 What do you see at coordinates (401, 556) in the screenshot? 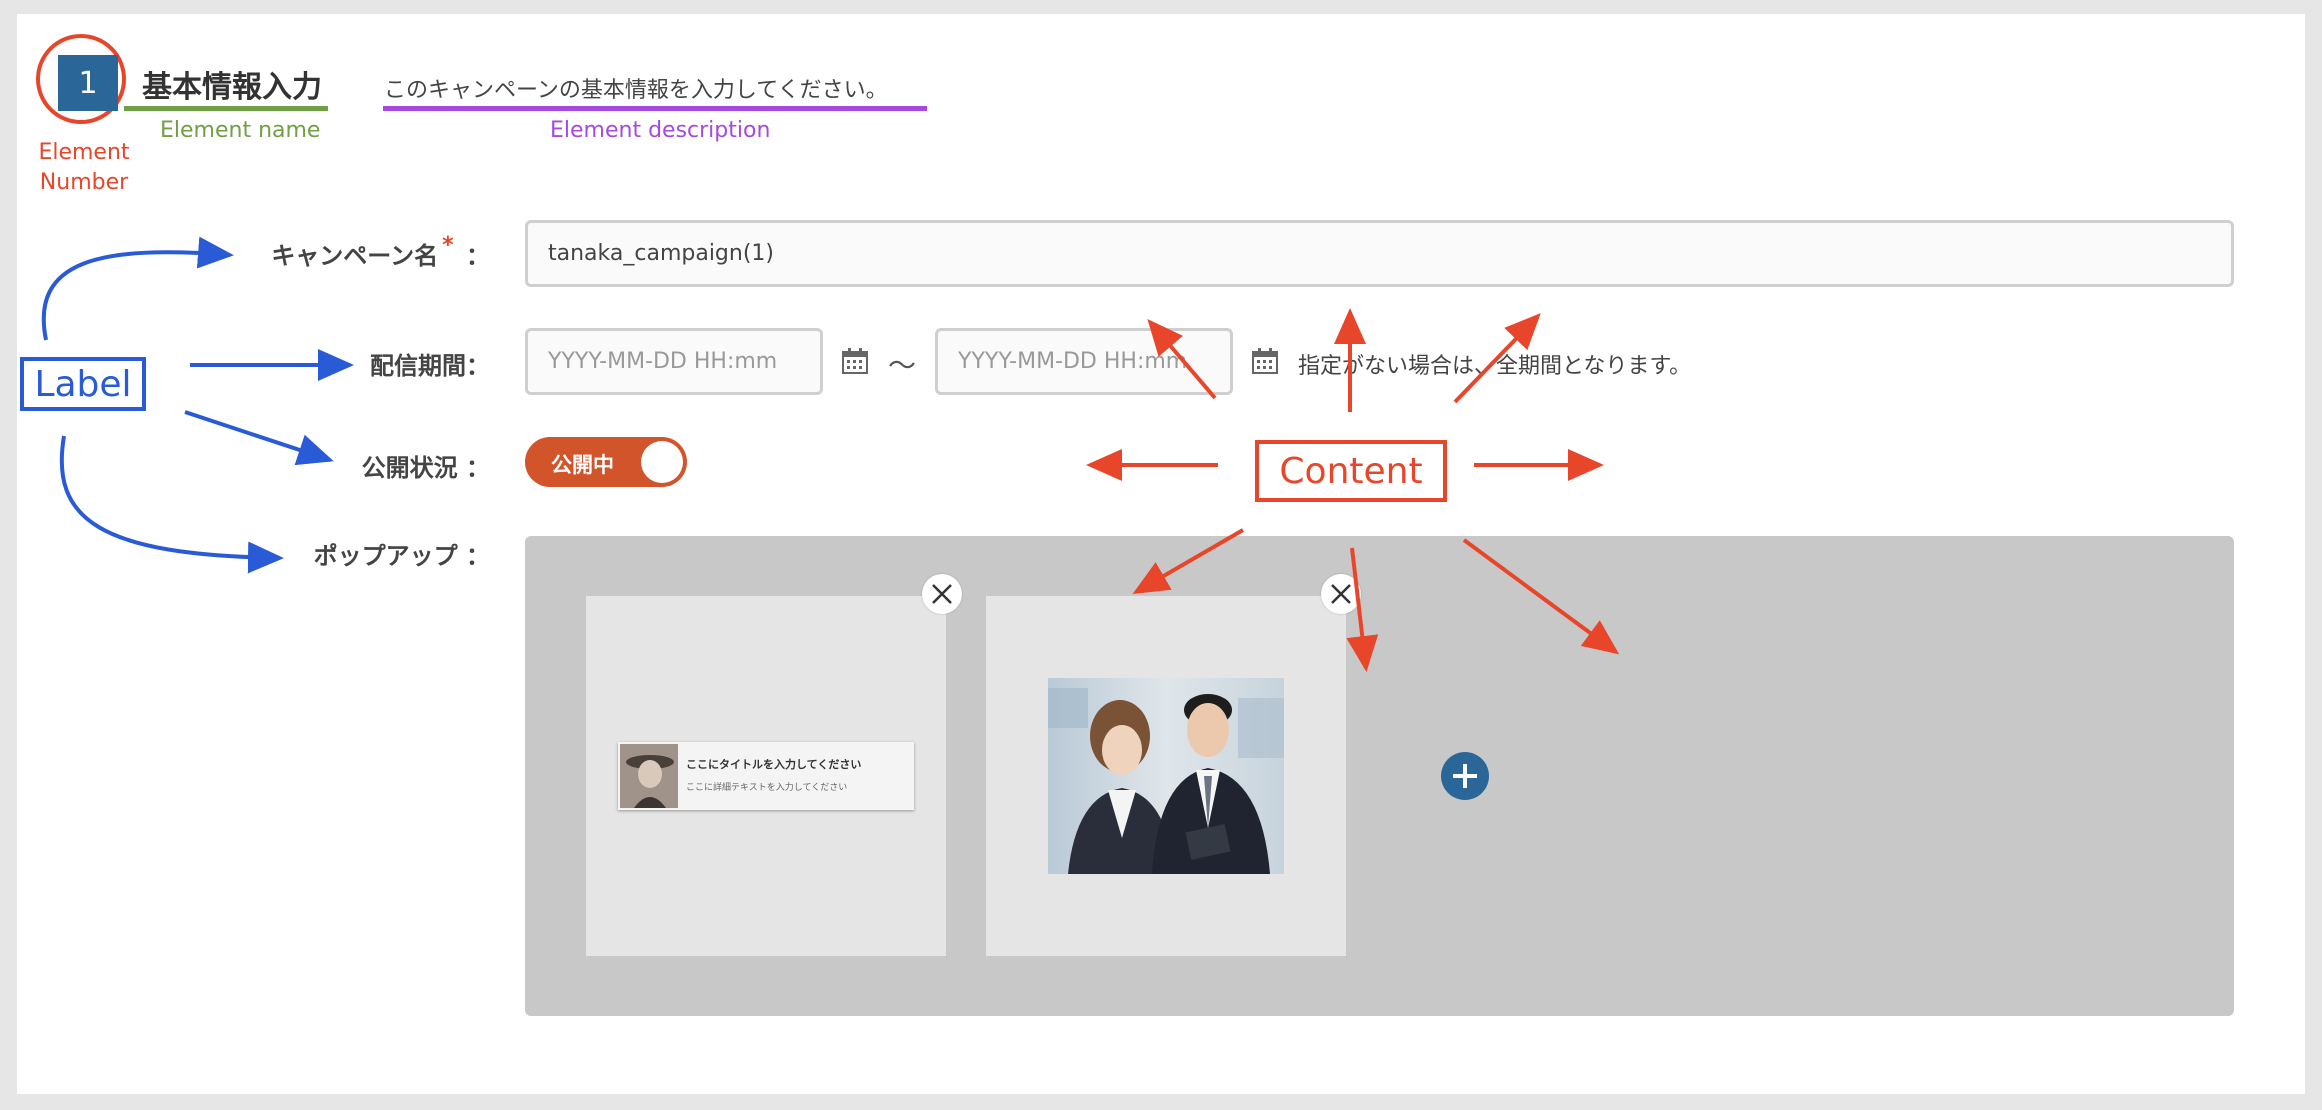
I see `popup-label: ポップアップ ：` at bounding box center [401, 556].